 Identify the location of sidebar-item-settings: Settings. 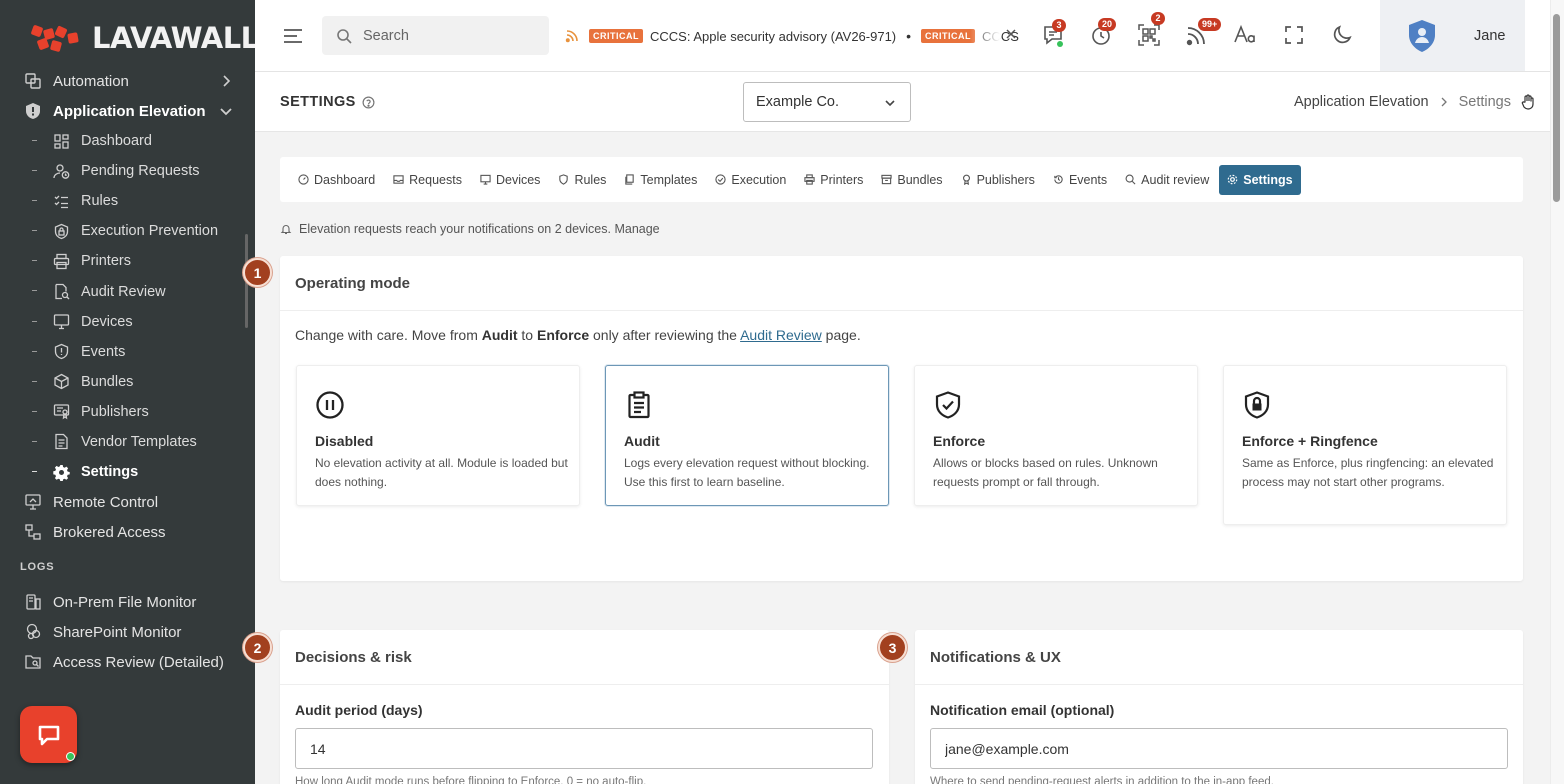
(127, 472).